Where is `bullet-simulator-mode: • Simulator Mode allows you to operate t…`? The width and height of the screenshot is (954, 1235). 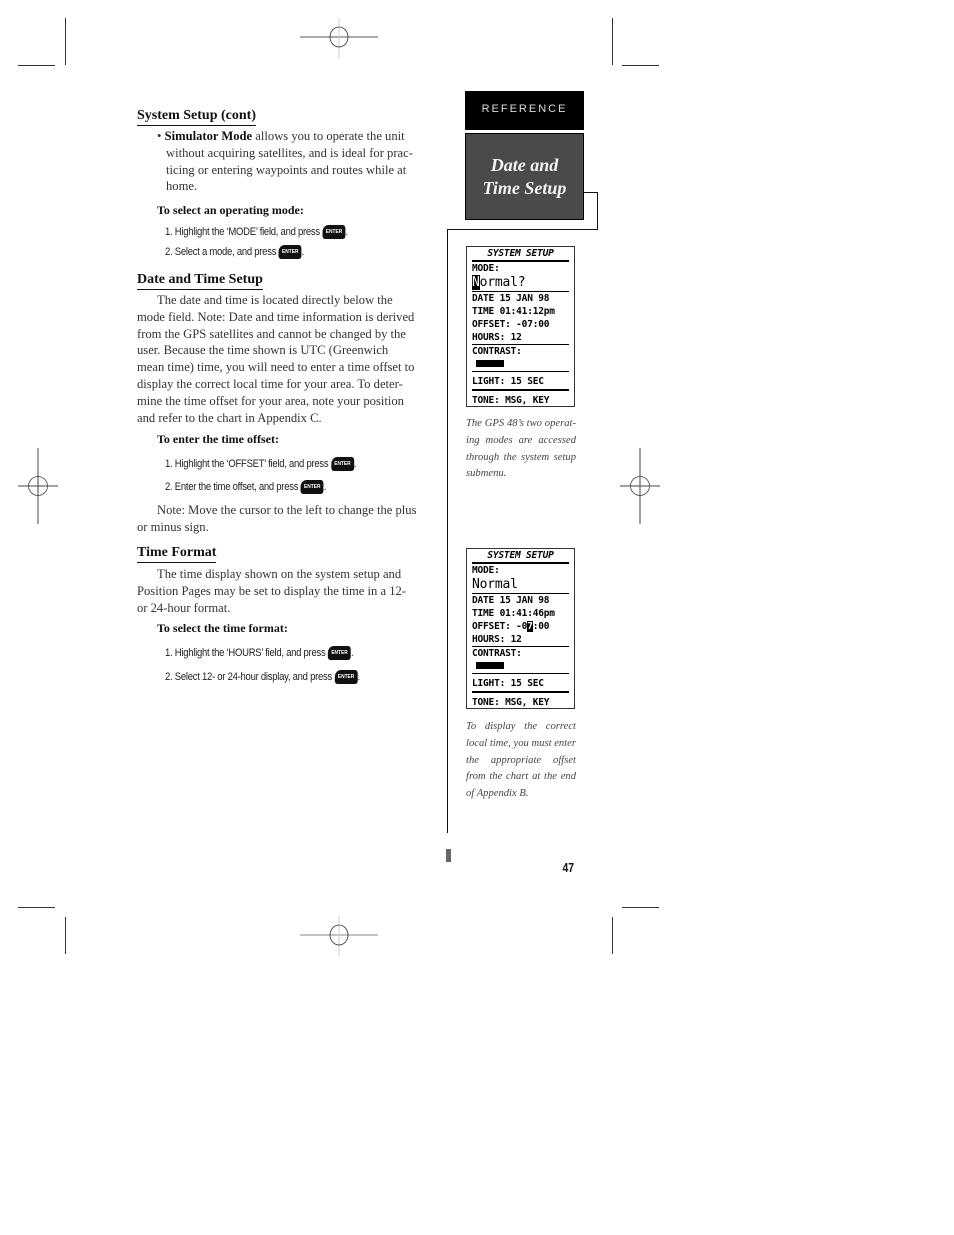 bullet-simulator-mode: • Simulator Mode allows you to operate t… is located at coordinates (292, 161).